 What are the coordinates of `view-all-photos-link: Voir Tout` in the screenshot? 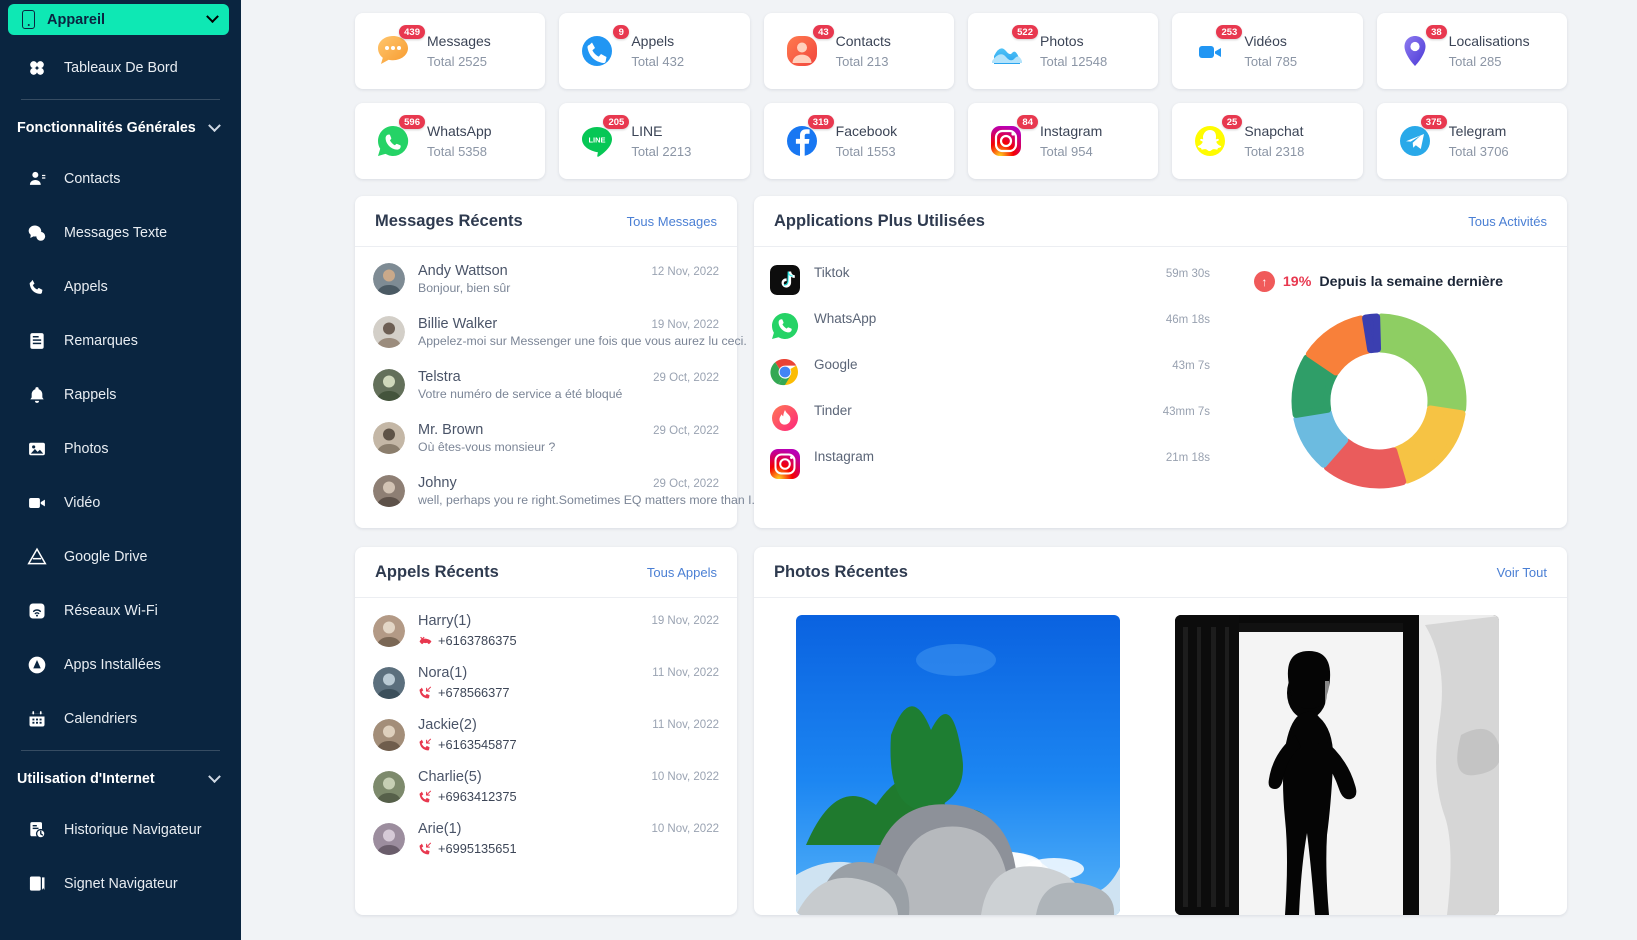 It's located at (1522, 572).